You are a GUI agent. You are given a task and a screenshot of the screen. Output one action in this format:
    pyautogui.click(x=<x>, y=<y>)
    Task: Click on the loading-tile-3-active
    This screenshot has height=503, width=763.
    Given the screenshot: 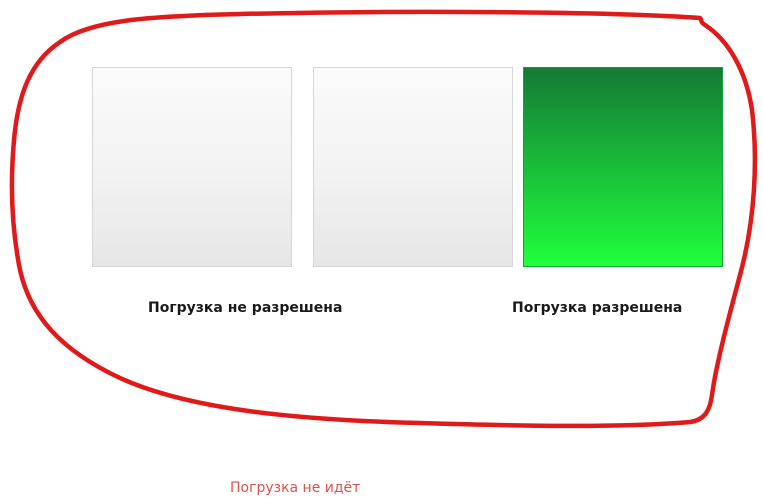 What is the action you would take?
    pyautogui.click(x=623, y=167)
    